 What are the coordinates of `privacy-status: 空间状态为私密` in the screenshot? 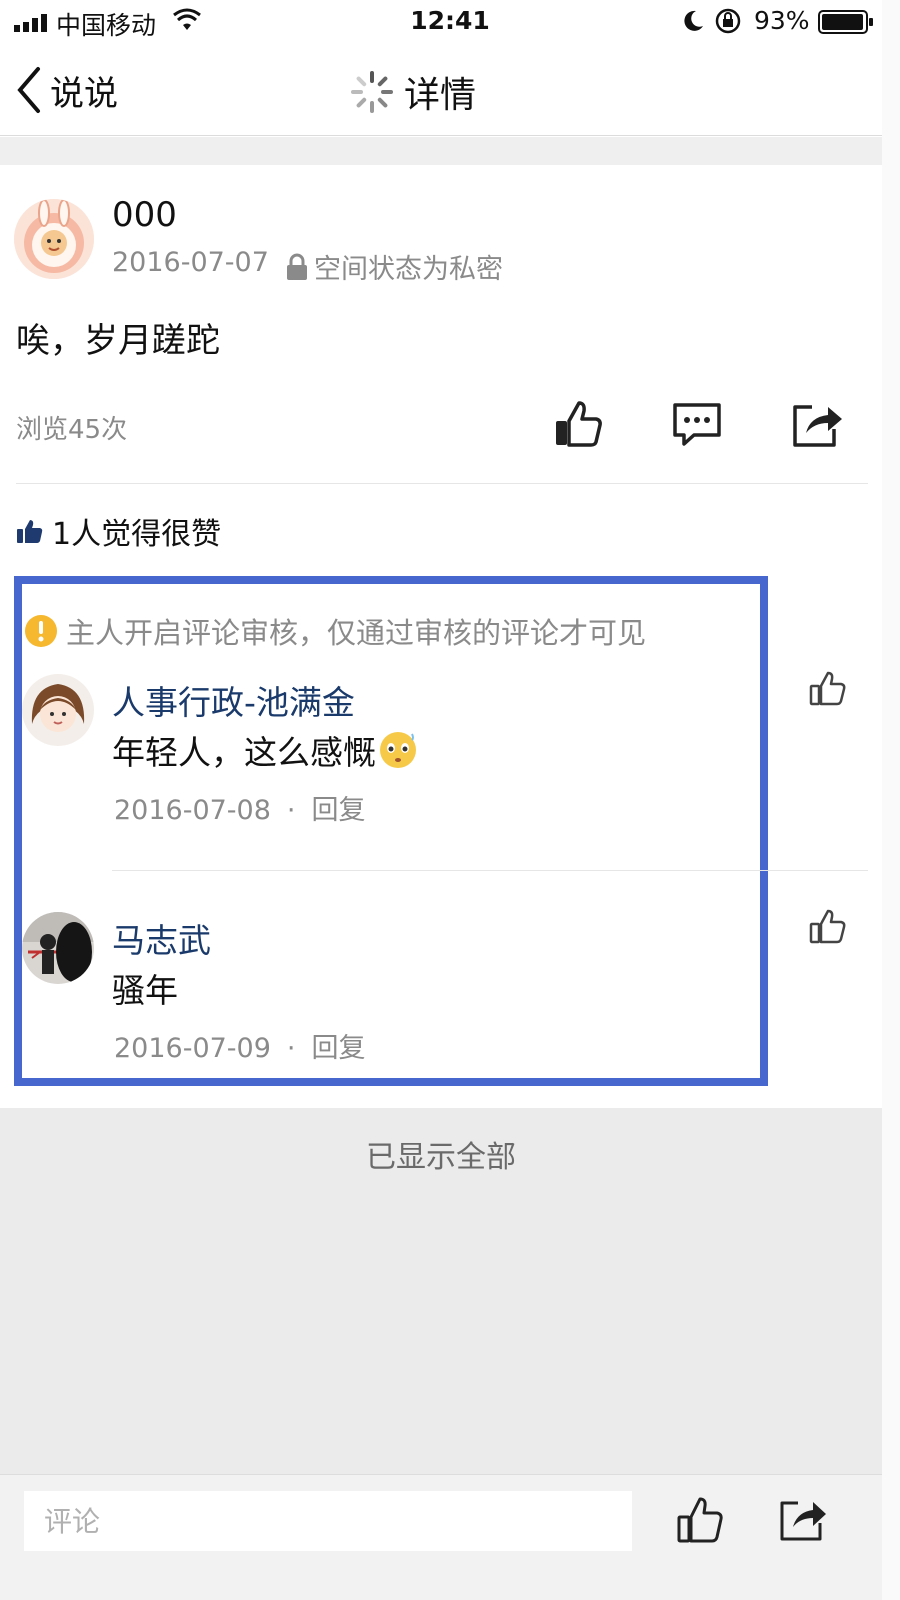 It's located at (393, 266).